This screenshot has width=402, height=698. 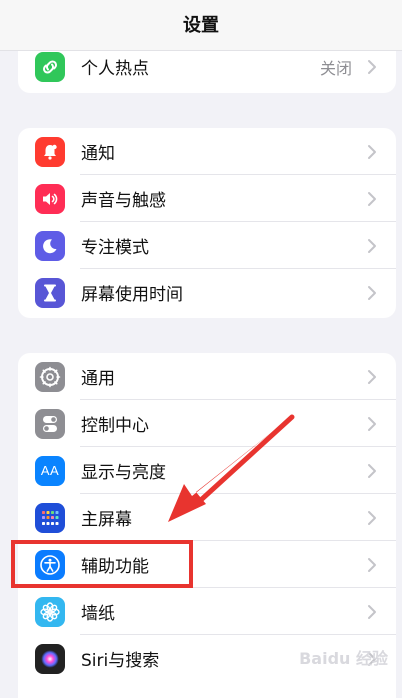 What do you see at coordinates (231, 468) in the screenshot?
I see `annotation-arrow-icon` at bounding box center [231, 468].